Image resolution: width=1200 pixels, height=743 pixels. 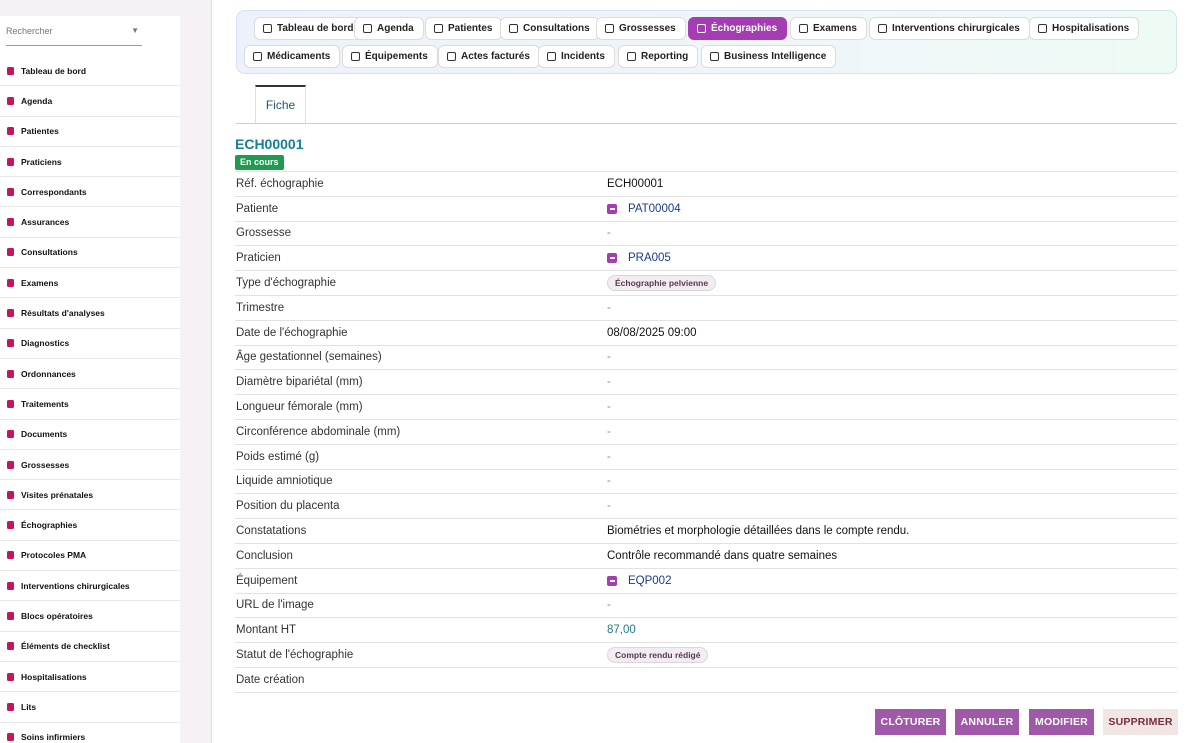 I want to click on sidebar-item-10: Ordonnances, so click(x=90, y=374).